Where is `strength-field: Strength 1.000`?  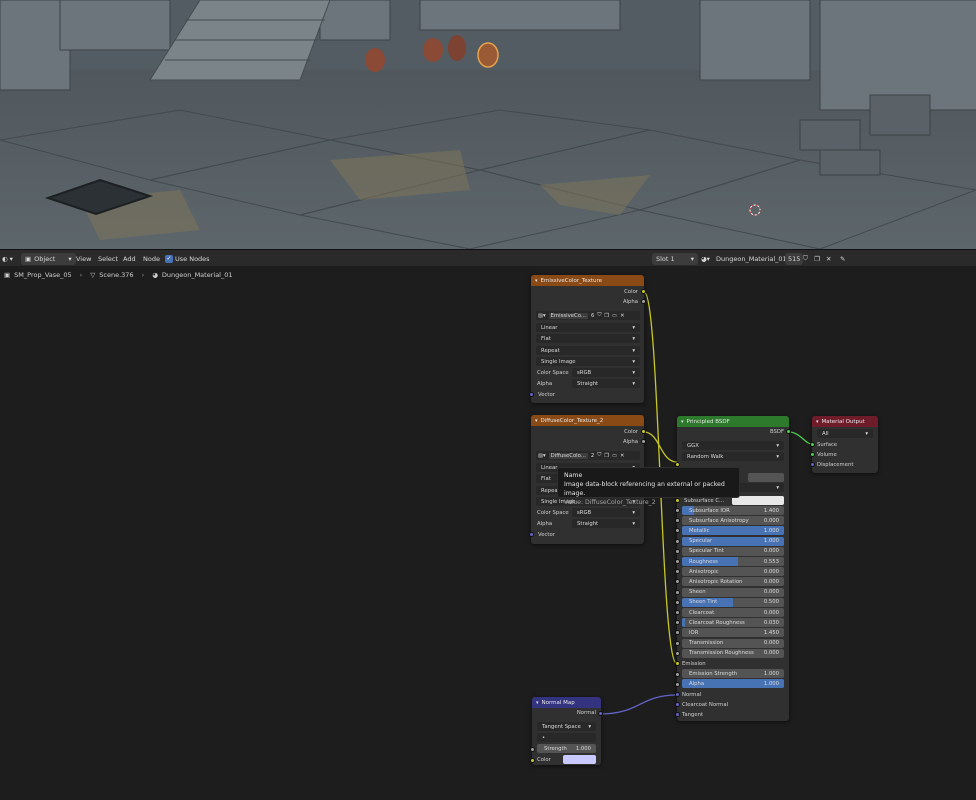
strength-field: Strength 1.000 is located at coordinates (566, 748).